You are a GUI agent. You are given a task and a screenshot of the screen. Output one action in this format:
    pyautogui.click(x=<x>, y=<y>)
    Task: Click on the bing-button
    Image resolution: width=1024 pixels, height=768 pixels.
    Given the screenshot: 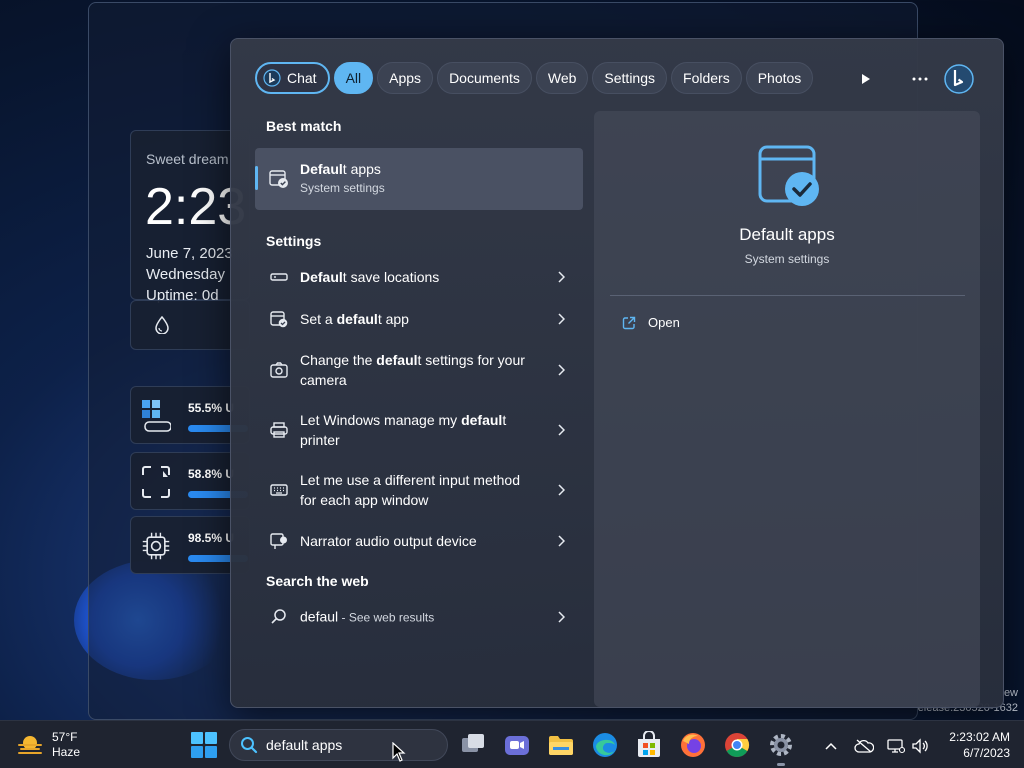 What is the action you would take?
    pyautogui.click(x=959, y=79)
    